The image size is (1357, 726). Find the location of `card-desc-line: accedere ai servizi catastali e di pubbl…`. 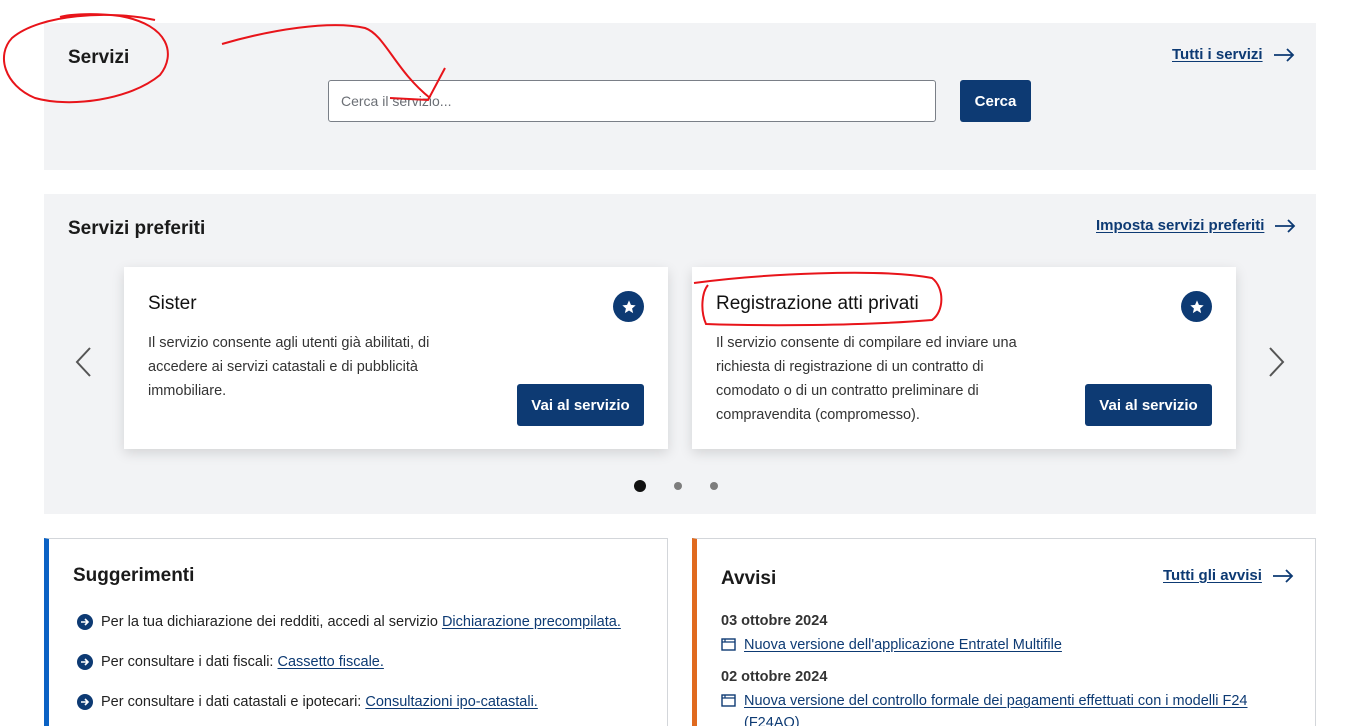

card-desc-line: accedere ai servizi catastali e di pubbl… is located at coordinates (283, 367).